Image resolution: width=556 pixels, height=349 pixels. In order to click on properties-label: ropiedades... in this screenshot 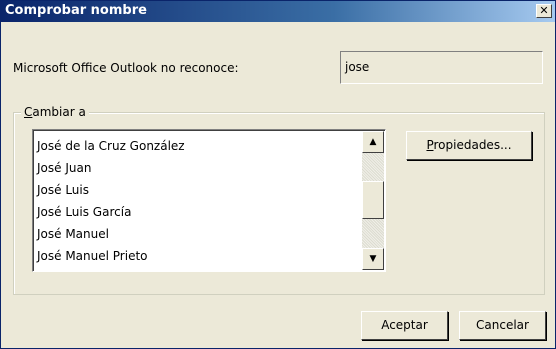, I will do `click(472, 145)`.